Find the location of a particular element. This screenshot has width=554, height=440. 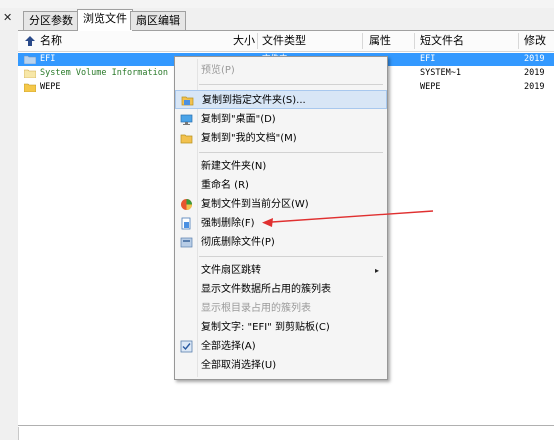

menu-item-copy-text: 复制文字: "EFI" 到剪贴板(C) is located at coordinates (281, 327).